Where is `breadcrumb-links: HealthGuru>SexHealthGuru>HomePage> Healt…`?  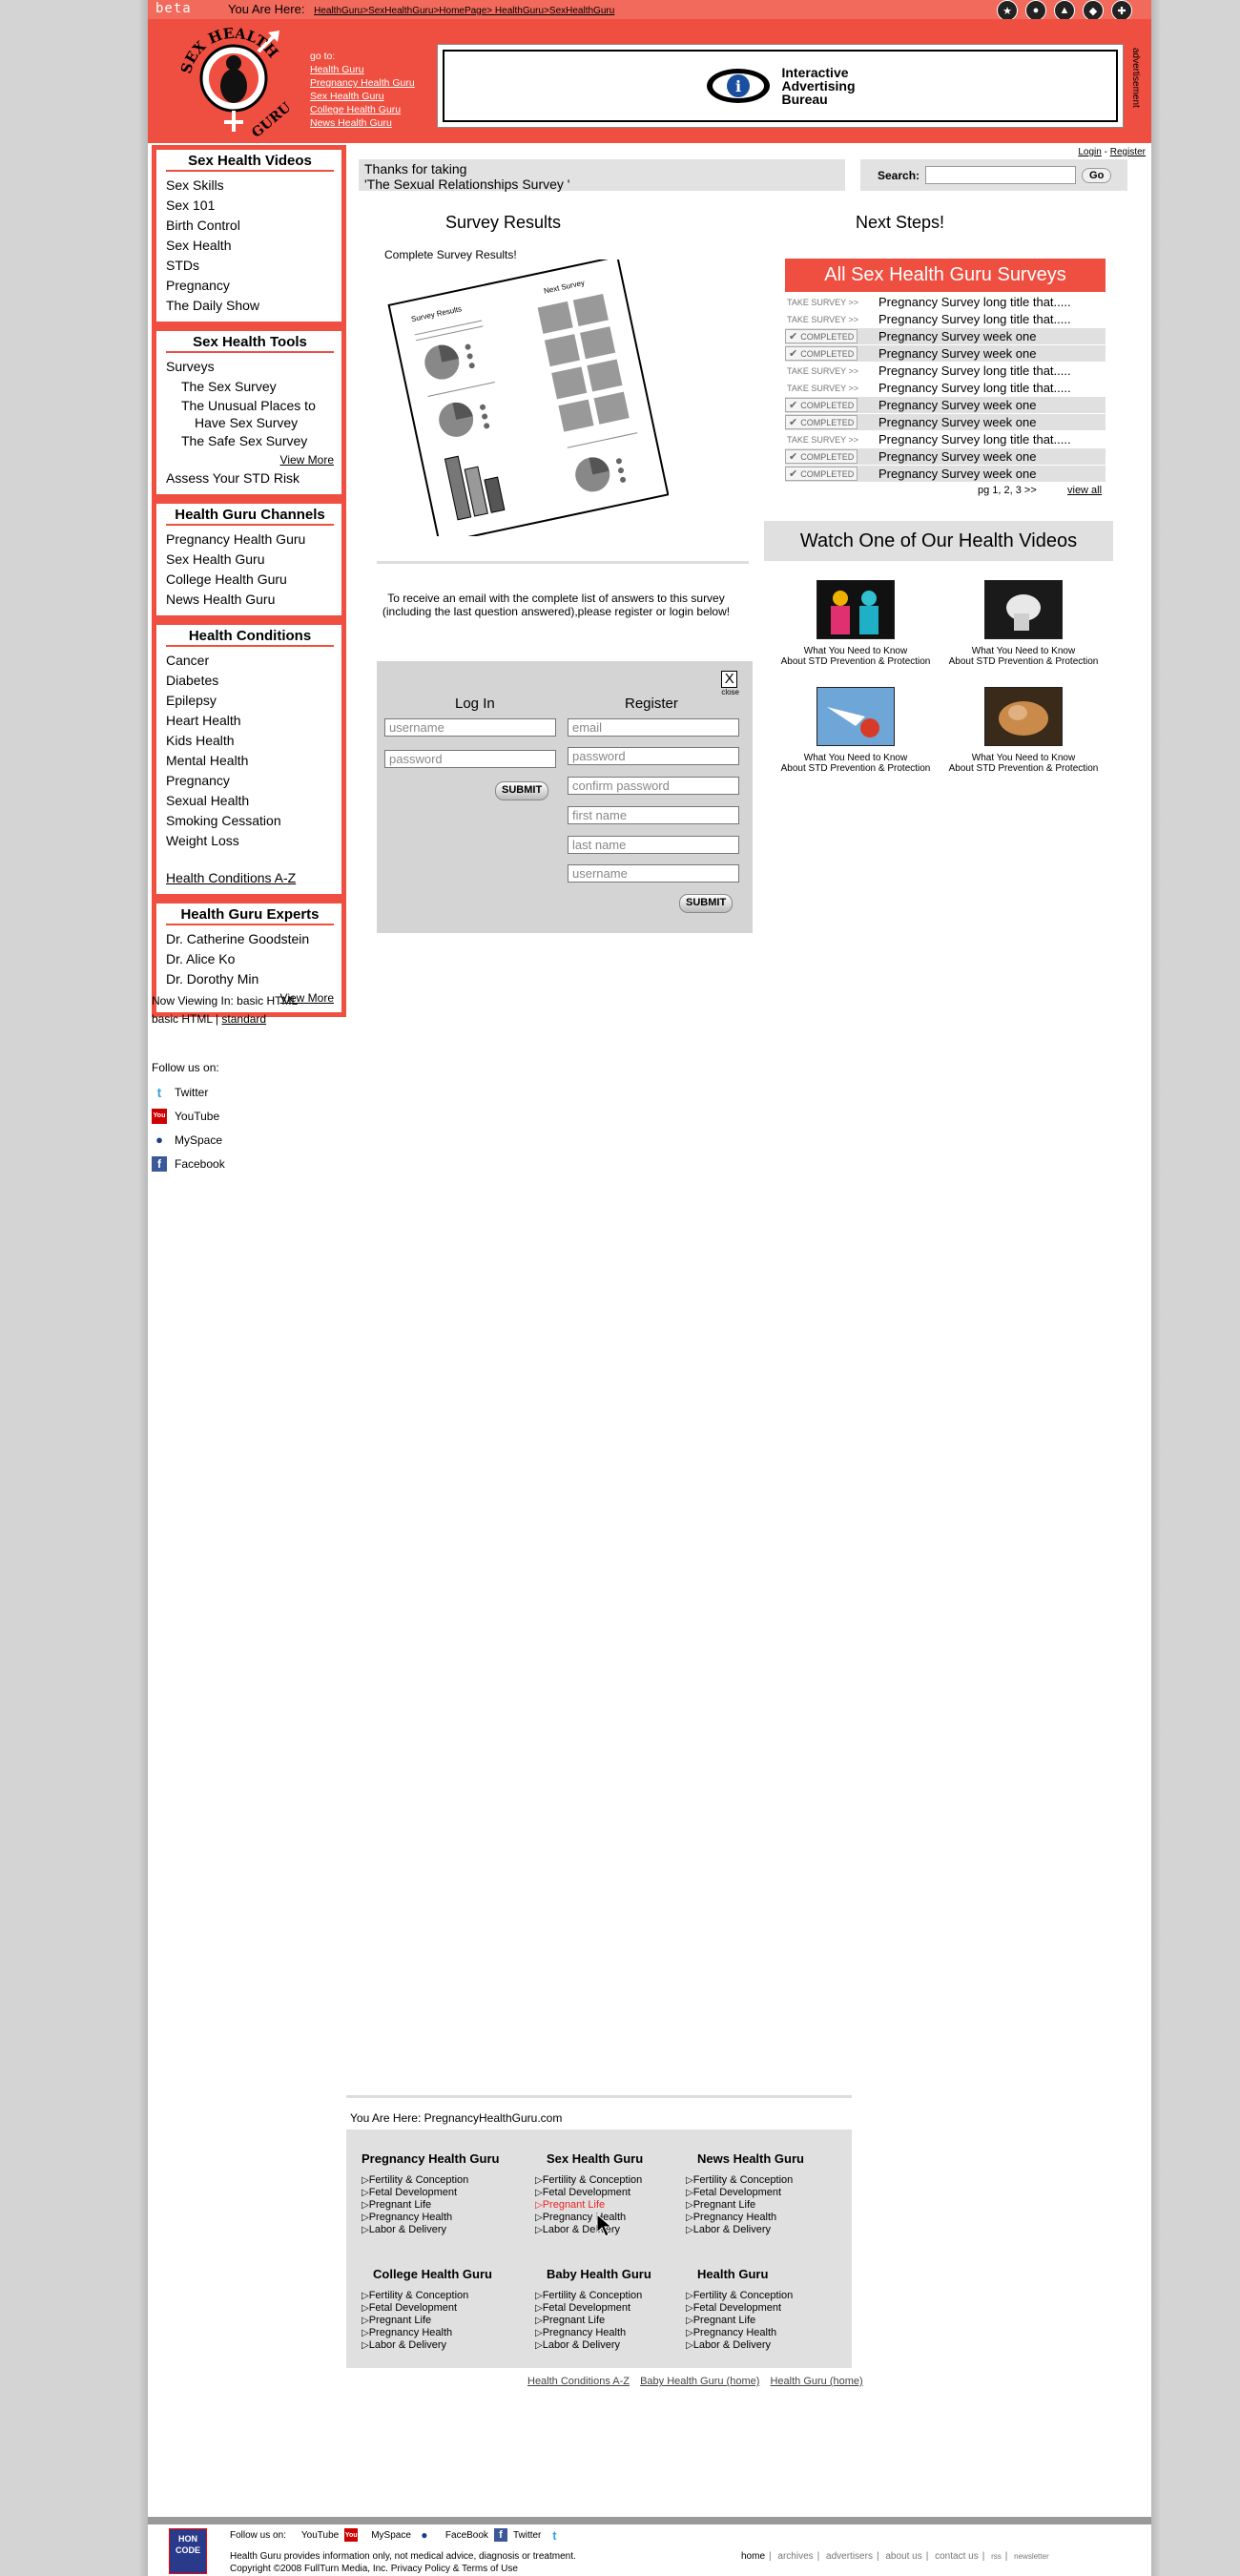 breadcrumb-links: HealthGuru>SexHealthGuru>HomePage> Healt… is located at coordinates (464, 11).